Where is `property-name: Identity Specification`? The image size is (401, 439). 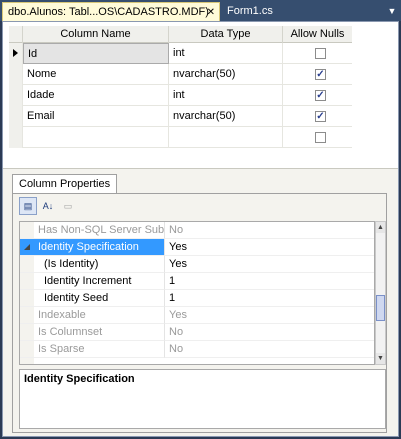
property-name: Identity Specification is located at coordinates (92, 247).